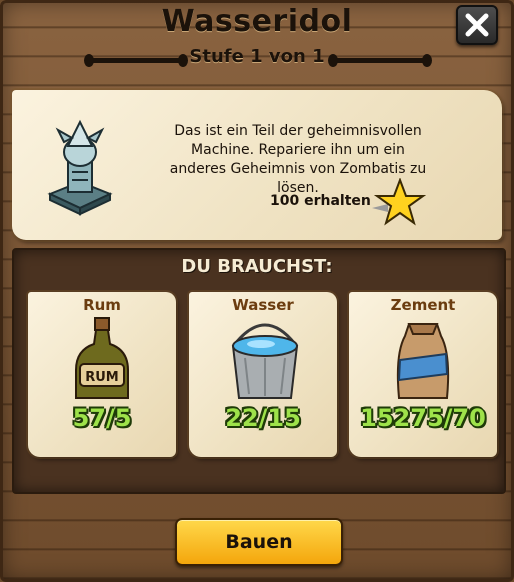 This screenshot has height=582, width=514. I want to click on reward-label: 100 erhalten, so click(320, 201).